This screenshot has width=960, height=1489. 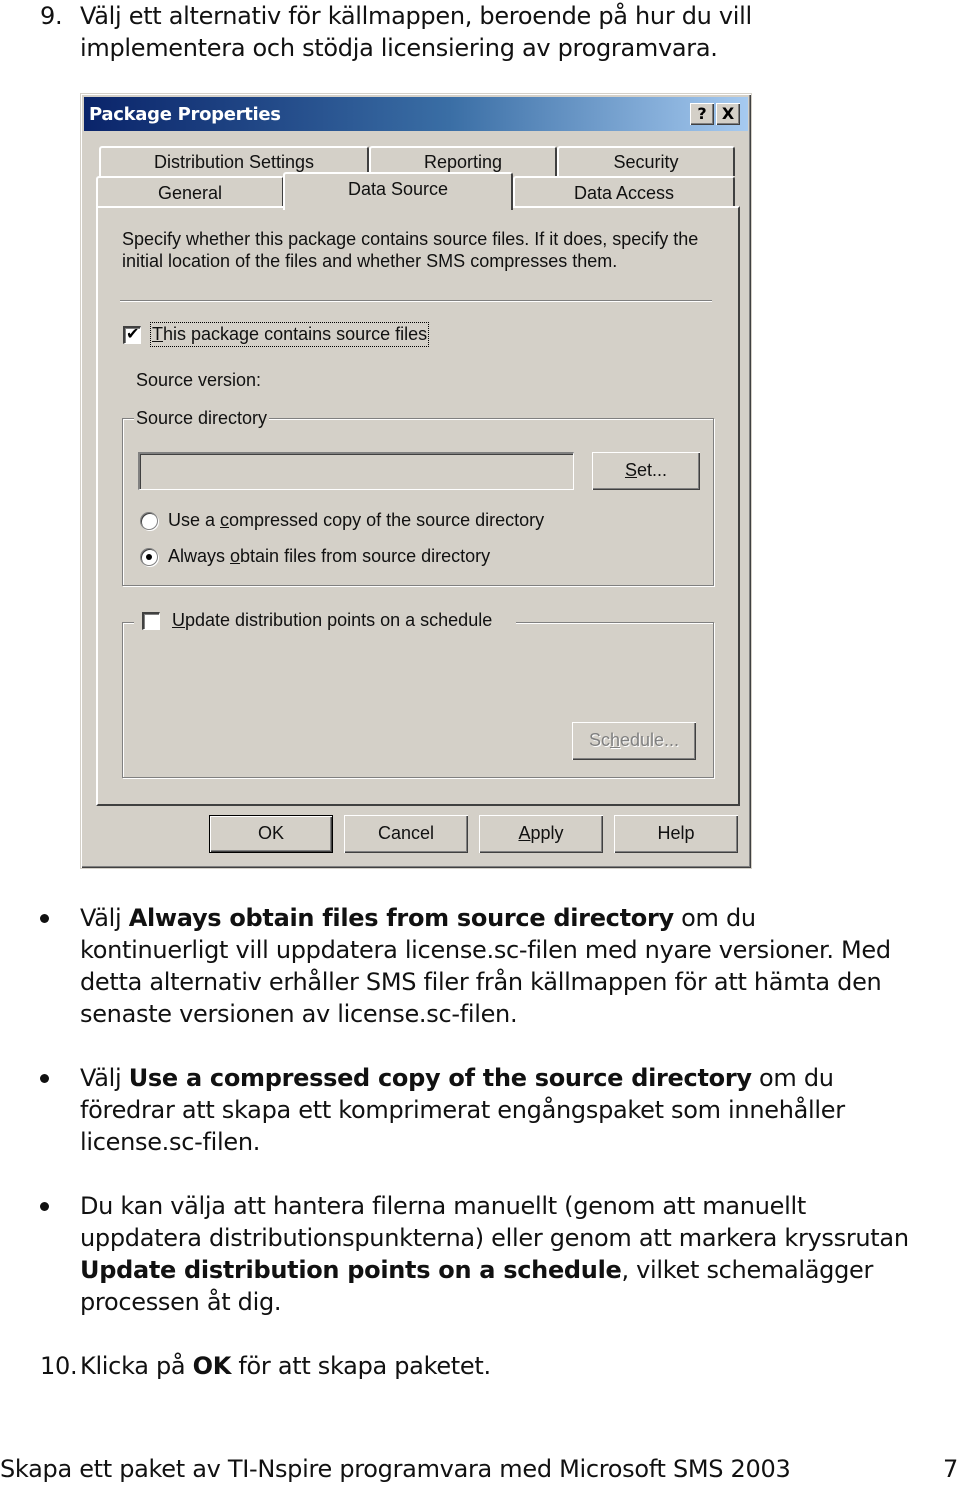 What do you see at coordinates (190, 192) in the screenshot?
I see `tab-general: General` at bounding box center [190, 192].